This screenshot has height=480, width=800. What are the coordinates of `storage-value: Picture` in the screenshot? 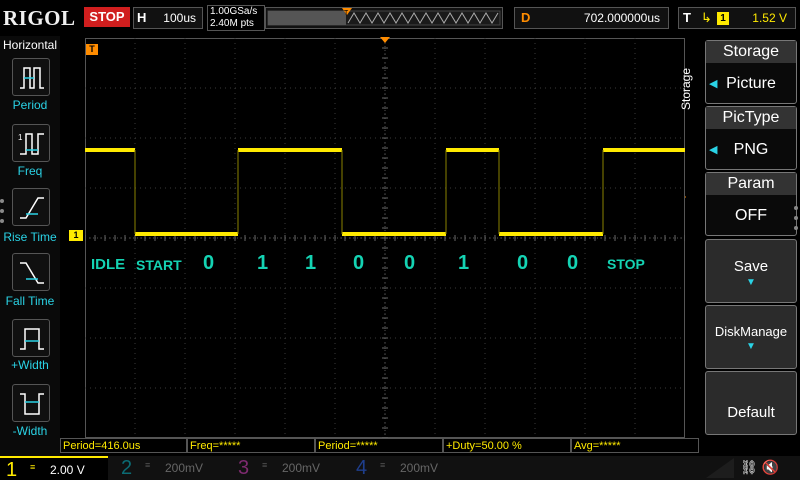 It's located at (751, 83).